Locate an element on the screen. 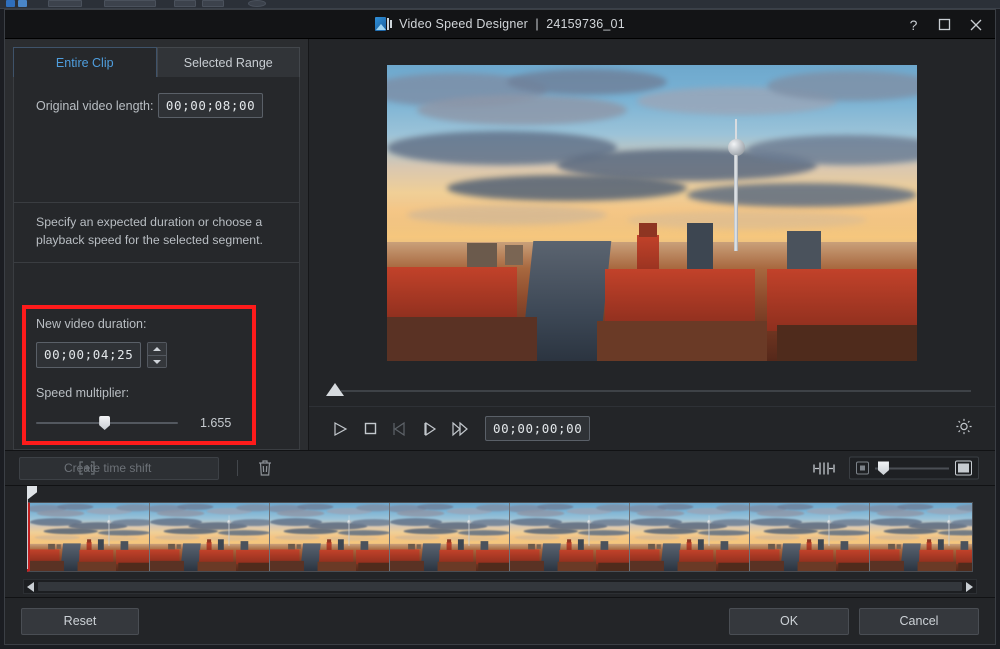  tab-entire-clip: Entire Clip is located at coordinates (85, 62).